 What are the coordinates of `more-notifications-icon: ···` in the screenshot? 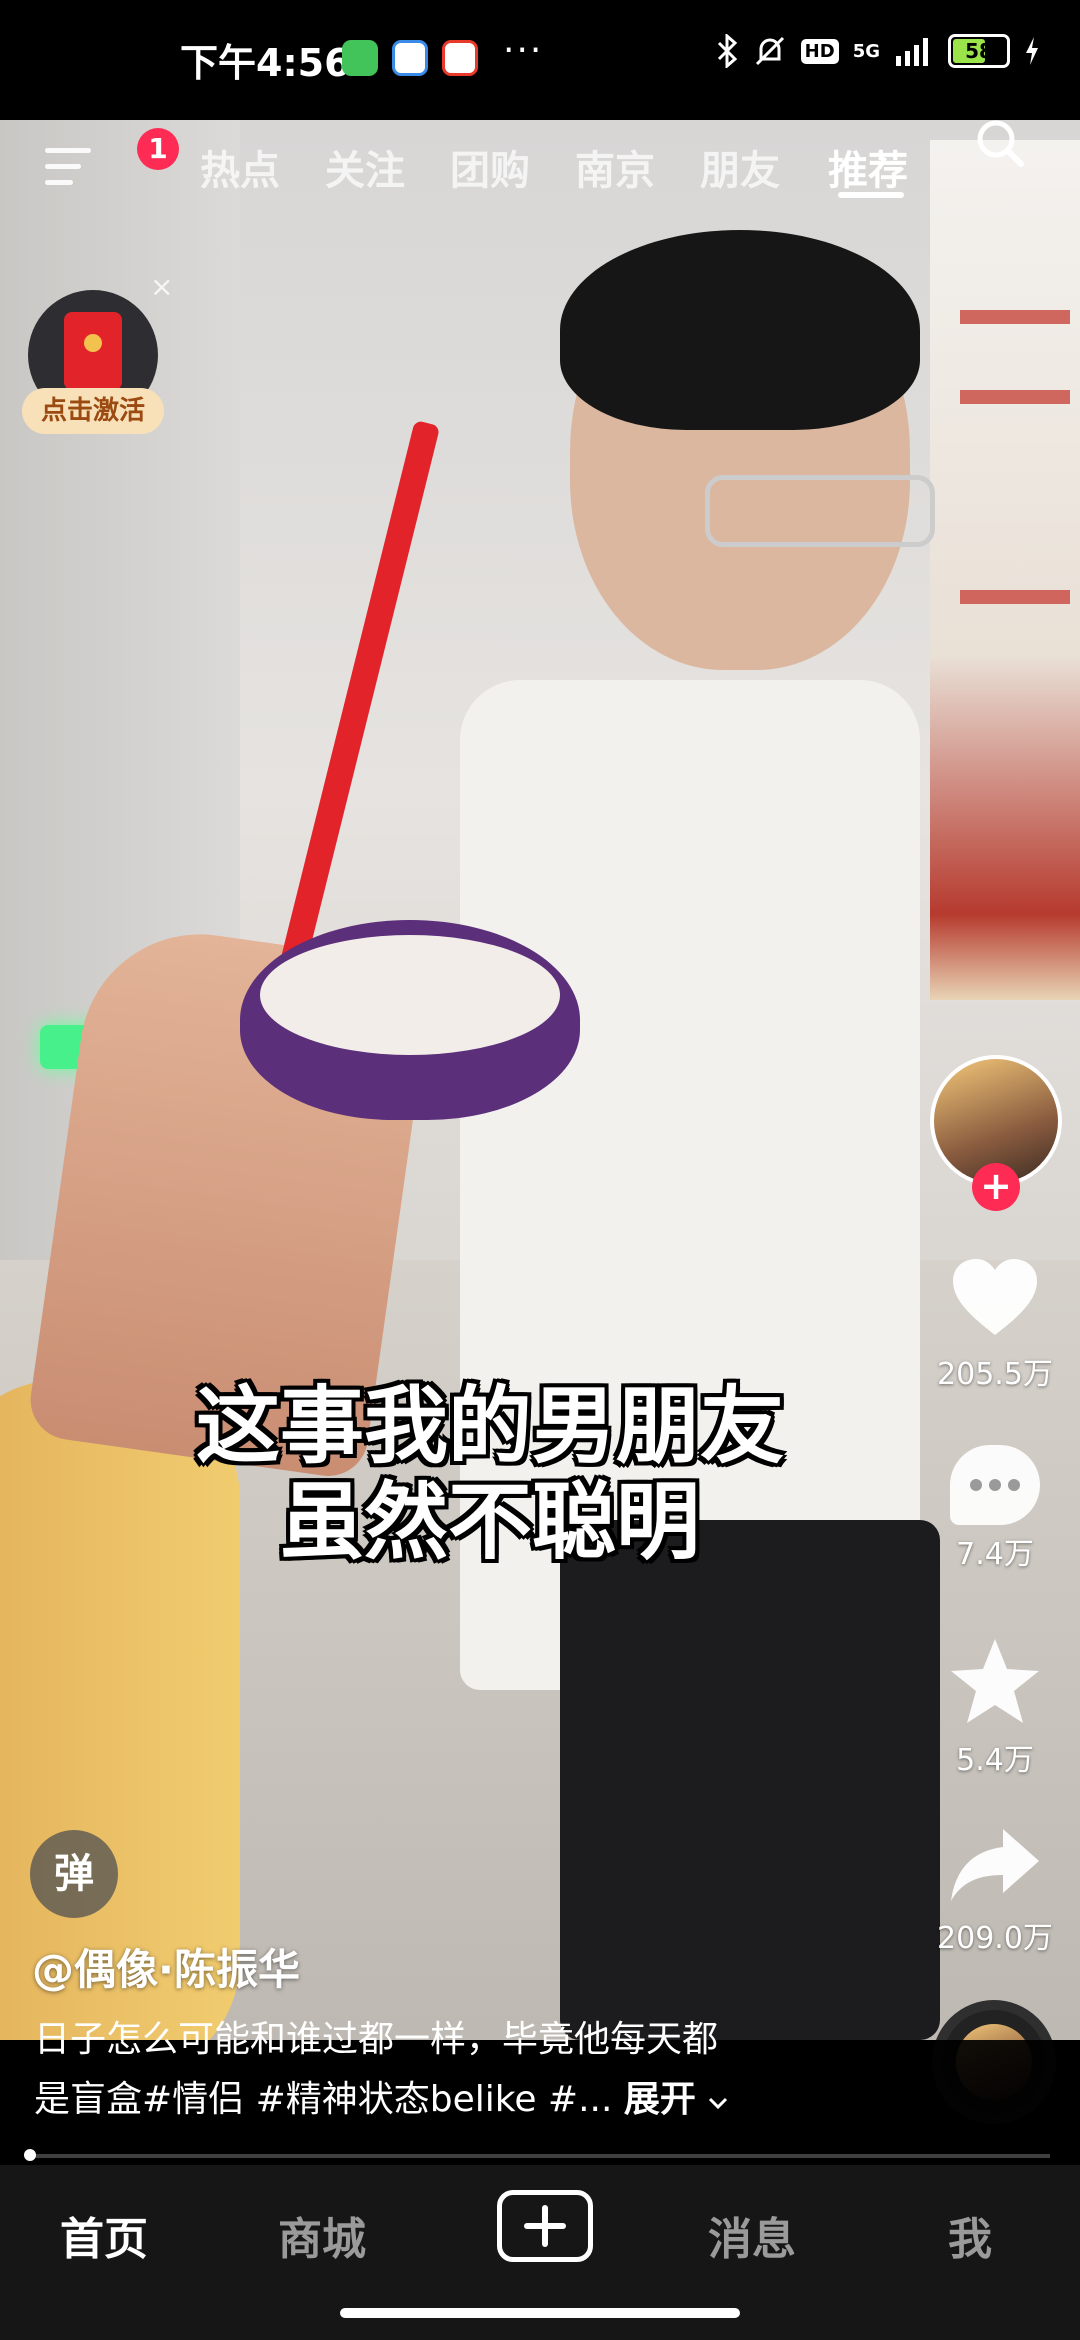 It's located at (523, 50).